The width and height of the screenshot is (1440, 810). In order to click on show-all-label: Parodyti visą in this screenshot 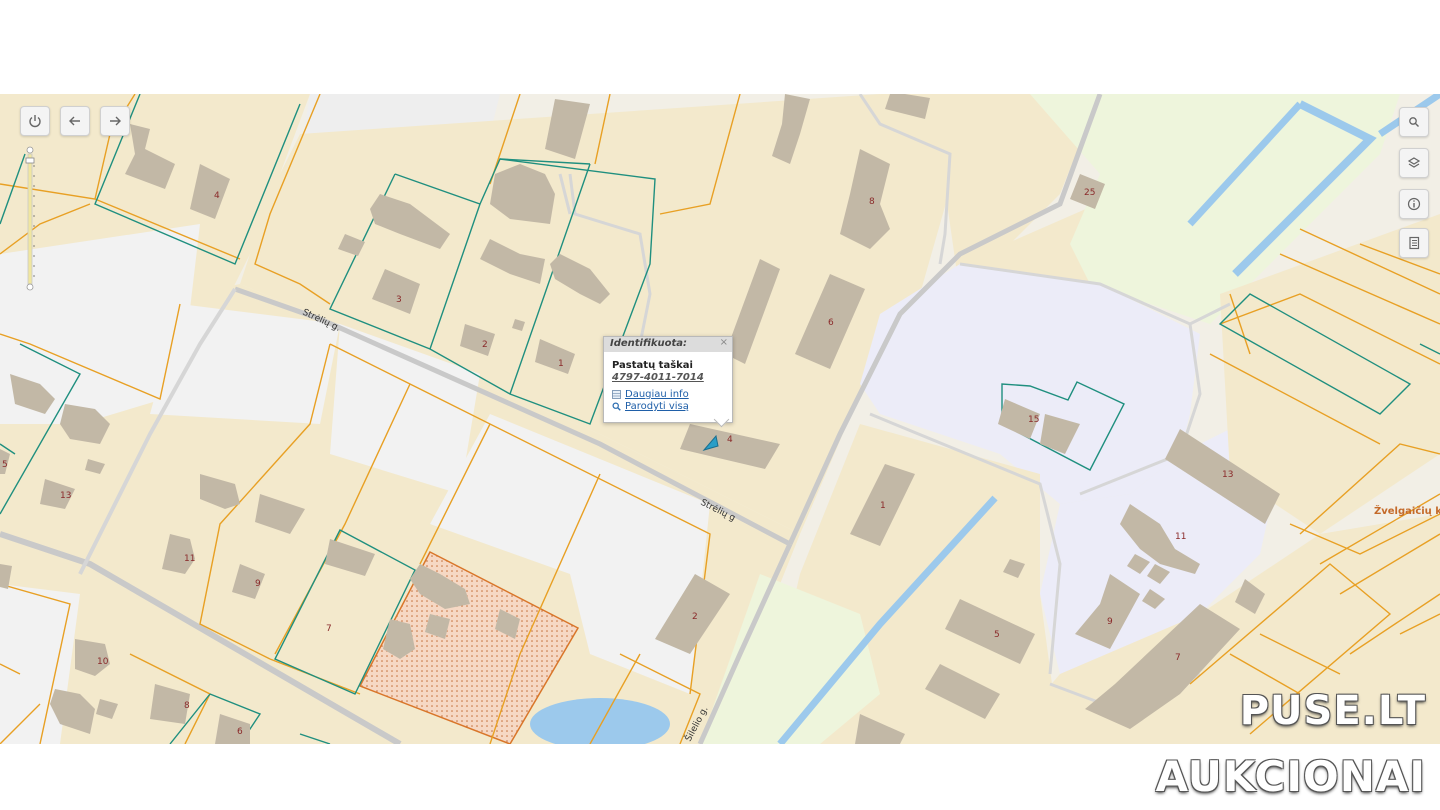, I will do `click(657, 406)`.